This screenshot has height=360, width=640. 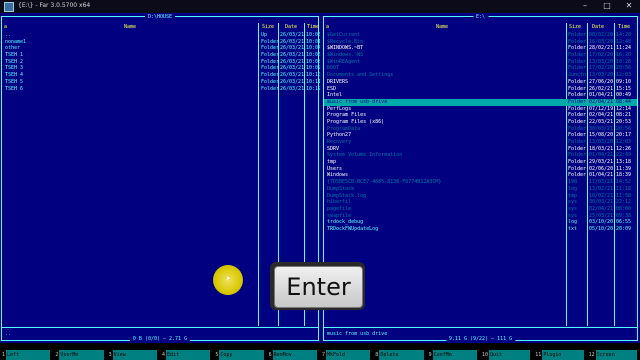 I want to click on file-row: $Recycle.Bin Folder 16/03/20 12:48, so click(x=480, y=42).